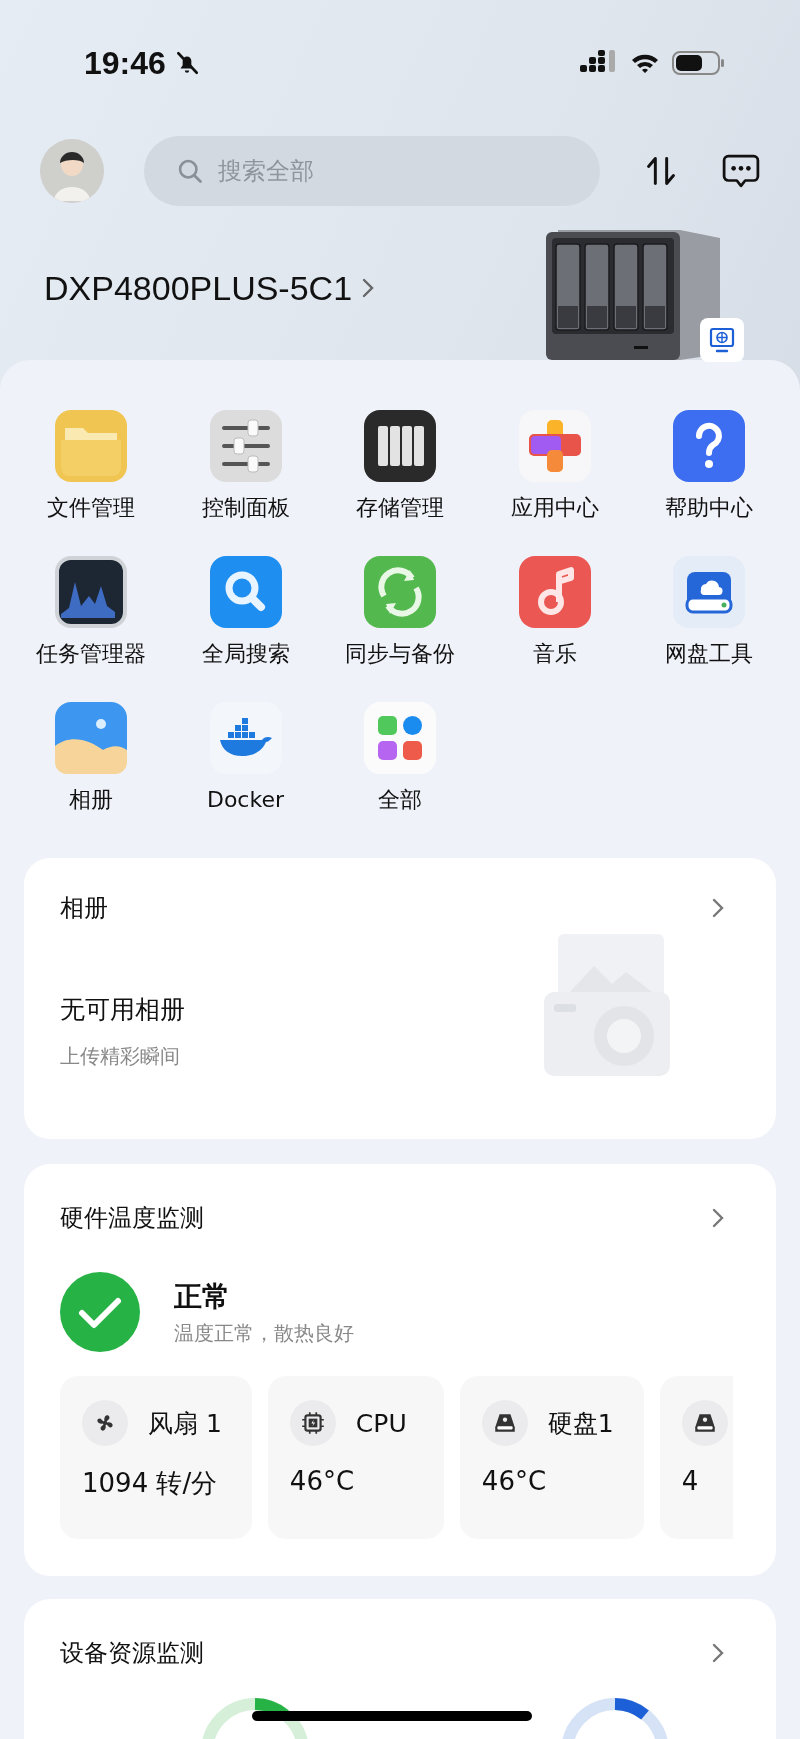 The image size is (800, 1739). Describe the element at coordinates (264, 1333) in the screenshot. I see `status-subtitle: 温度正常，散热良好` at that location.